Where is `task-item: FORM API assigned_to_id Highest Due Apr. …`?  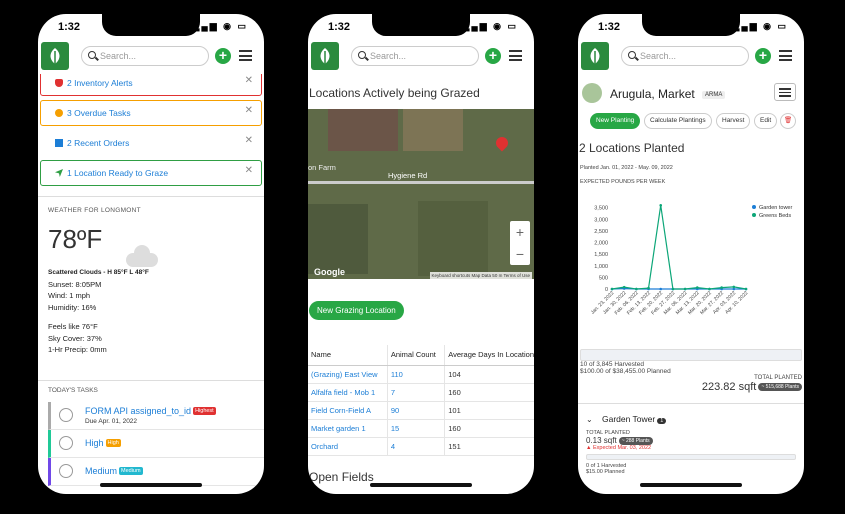
task-item: FORM API assigned_to_id Highest Due Apr. … is located at coordinates (156, 415).